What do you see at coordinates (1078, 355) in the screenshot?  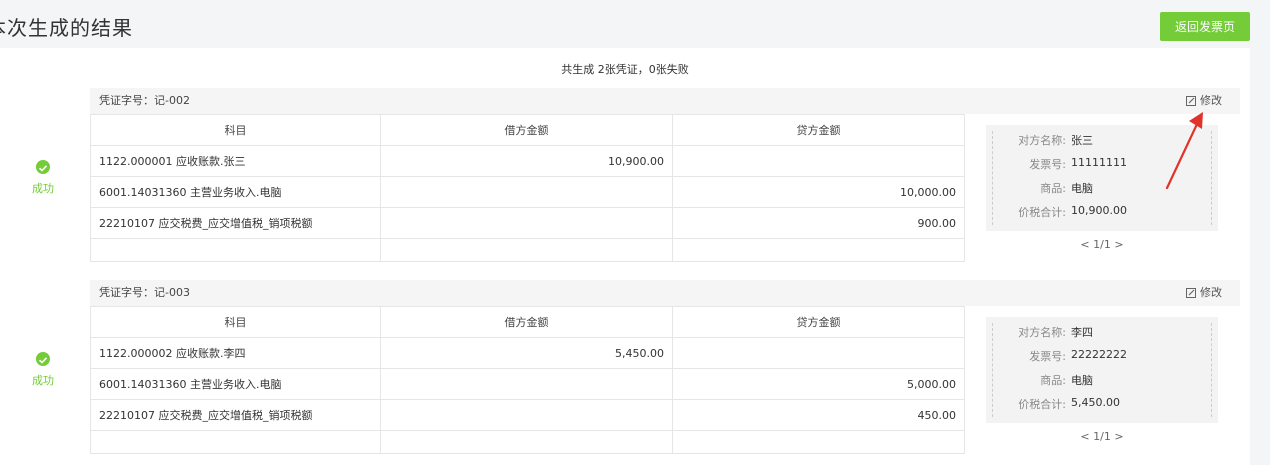 I see `info-row-invoice: 发票号: 22222222` at bounding box center [1078, 355].